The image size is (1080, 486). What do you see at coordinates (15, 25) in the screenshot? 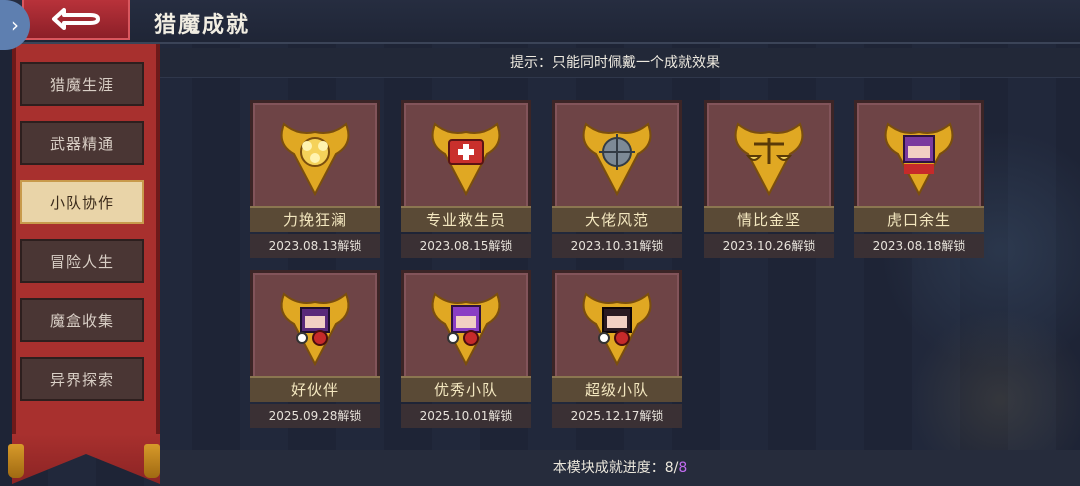
I see `chevron-right-icon: ›` at bounding box center [15, 25].